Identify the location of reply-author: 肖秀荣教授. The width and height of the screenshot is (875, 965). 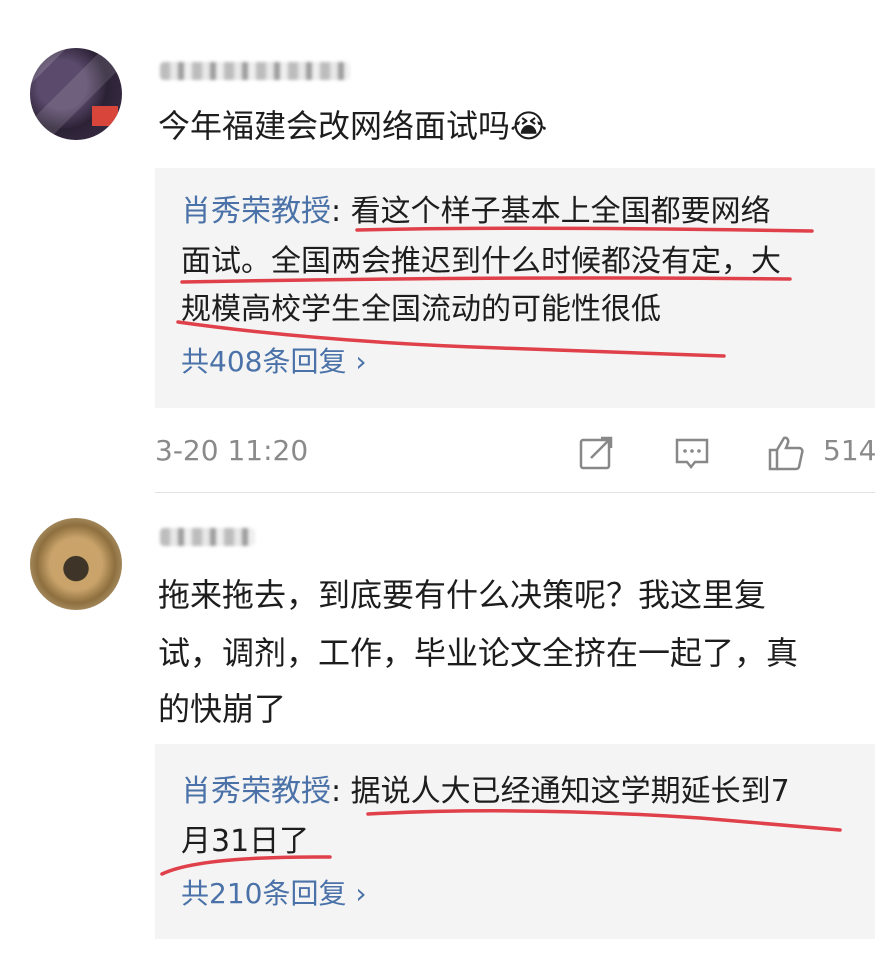
(256, 791).